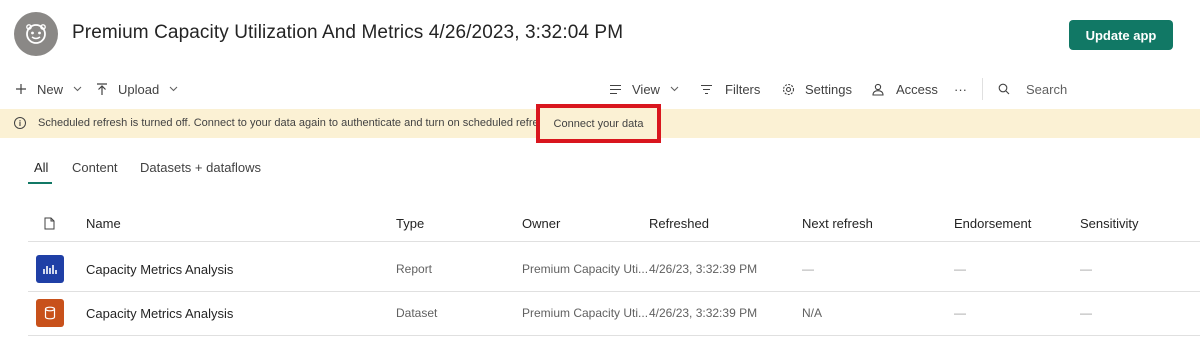  I want to click on item-next-refresh: N/A, so click(812, 313).